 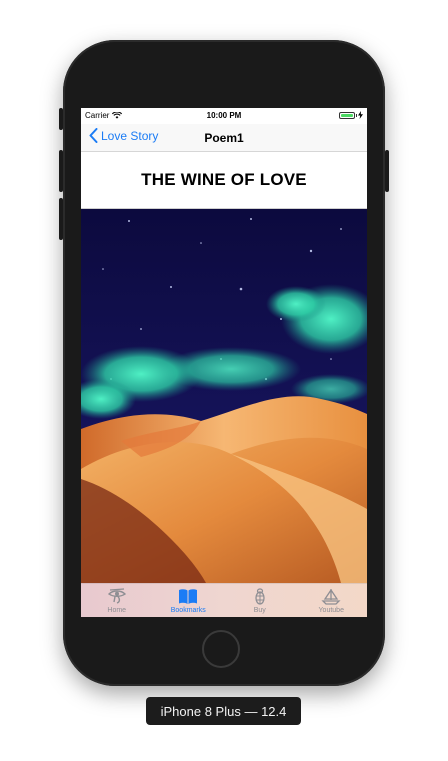 What do you see at coordinates (387, 171) in the screenshot?
I see `power-button` at bounding box center [387, 171].